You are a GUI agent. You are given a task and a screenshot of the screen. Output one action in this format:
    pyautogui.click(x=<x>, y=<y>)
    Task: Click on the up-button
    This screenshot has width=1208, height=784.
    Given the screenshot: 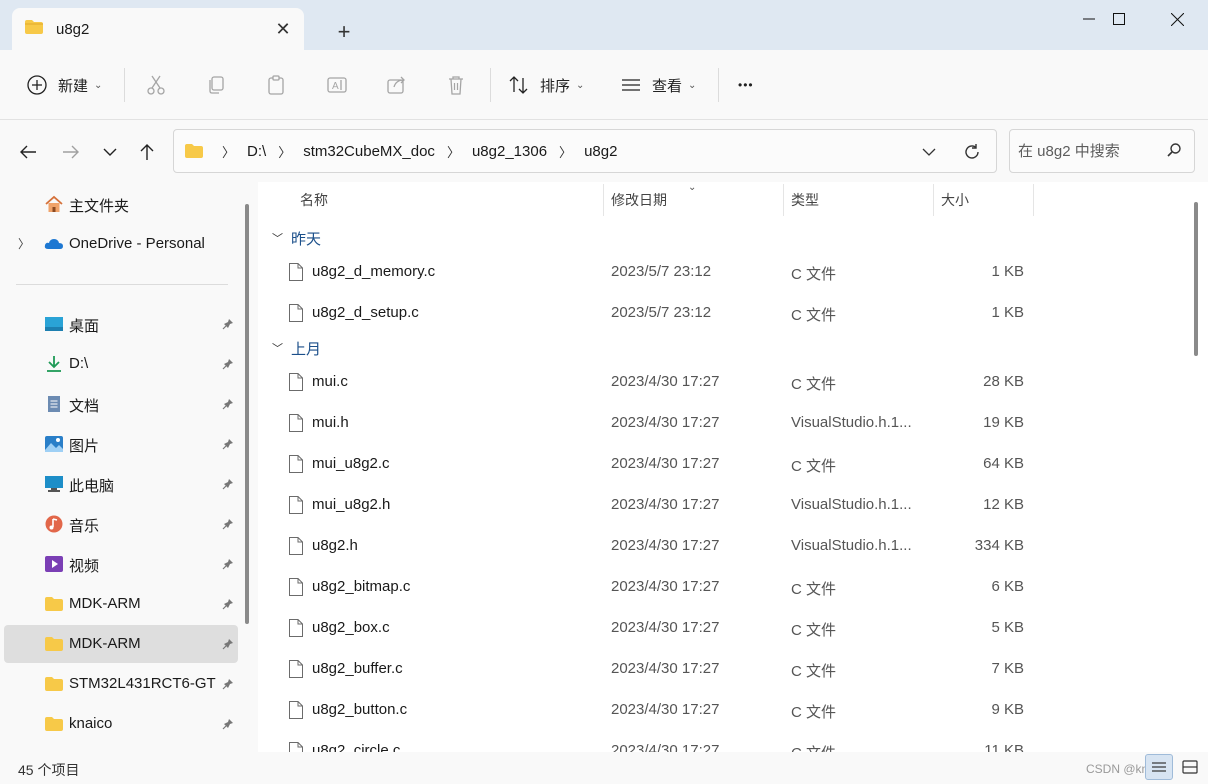 What is the action you would take?
    pyautogui.click(x=147, y=152)
    